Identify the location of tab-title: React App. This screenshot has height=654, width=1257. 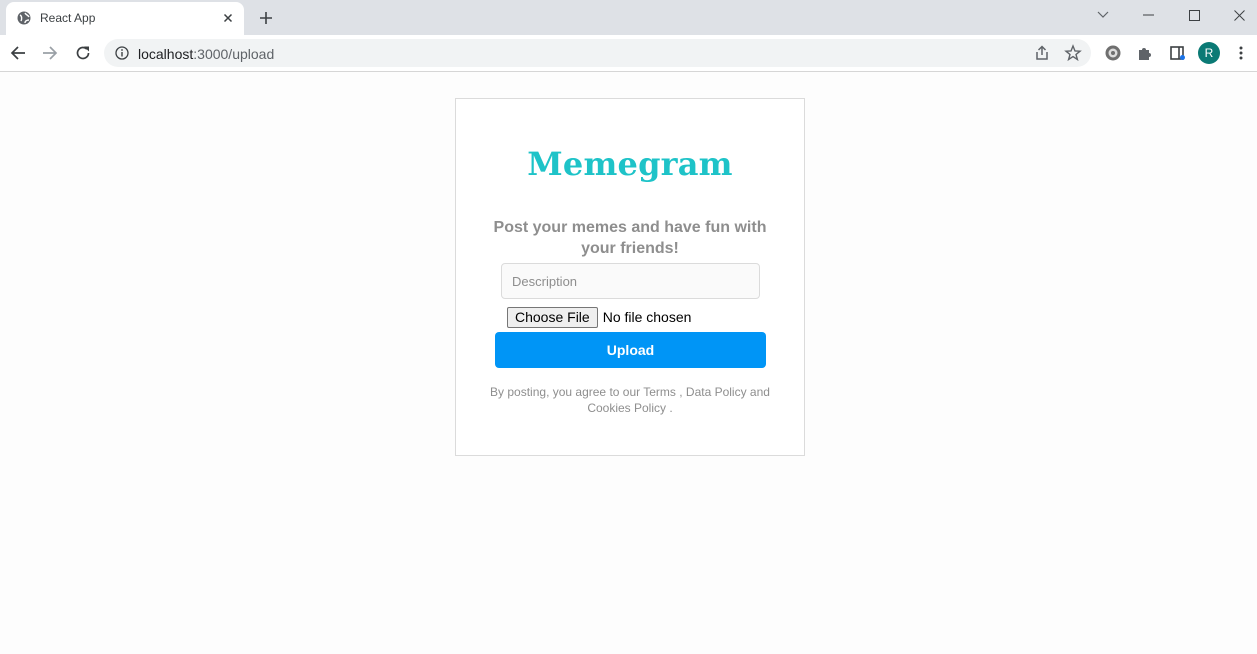
(68, 18).